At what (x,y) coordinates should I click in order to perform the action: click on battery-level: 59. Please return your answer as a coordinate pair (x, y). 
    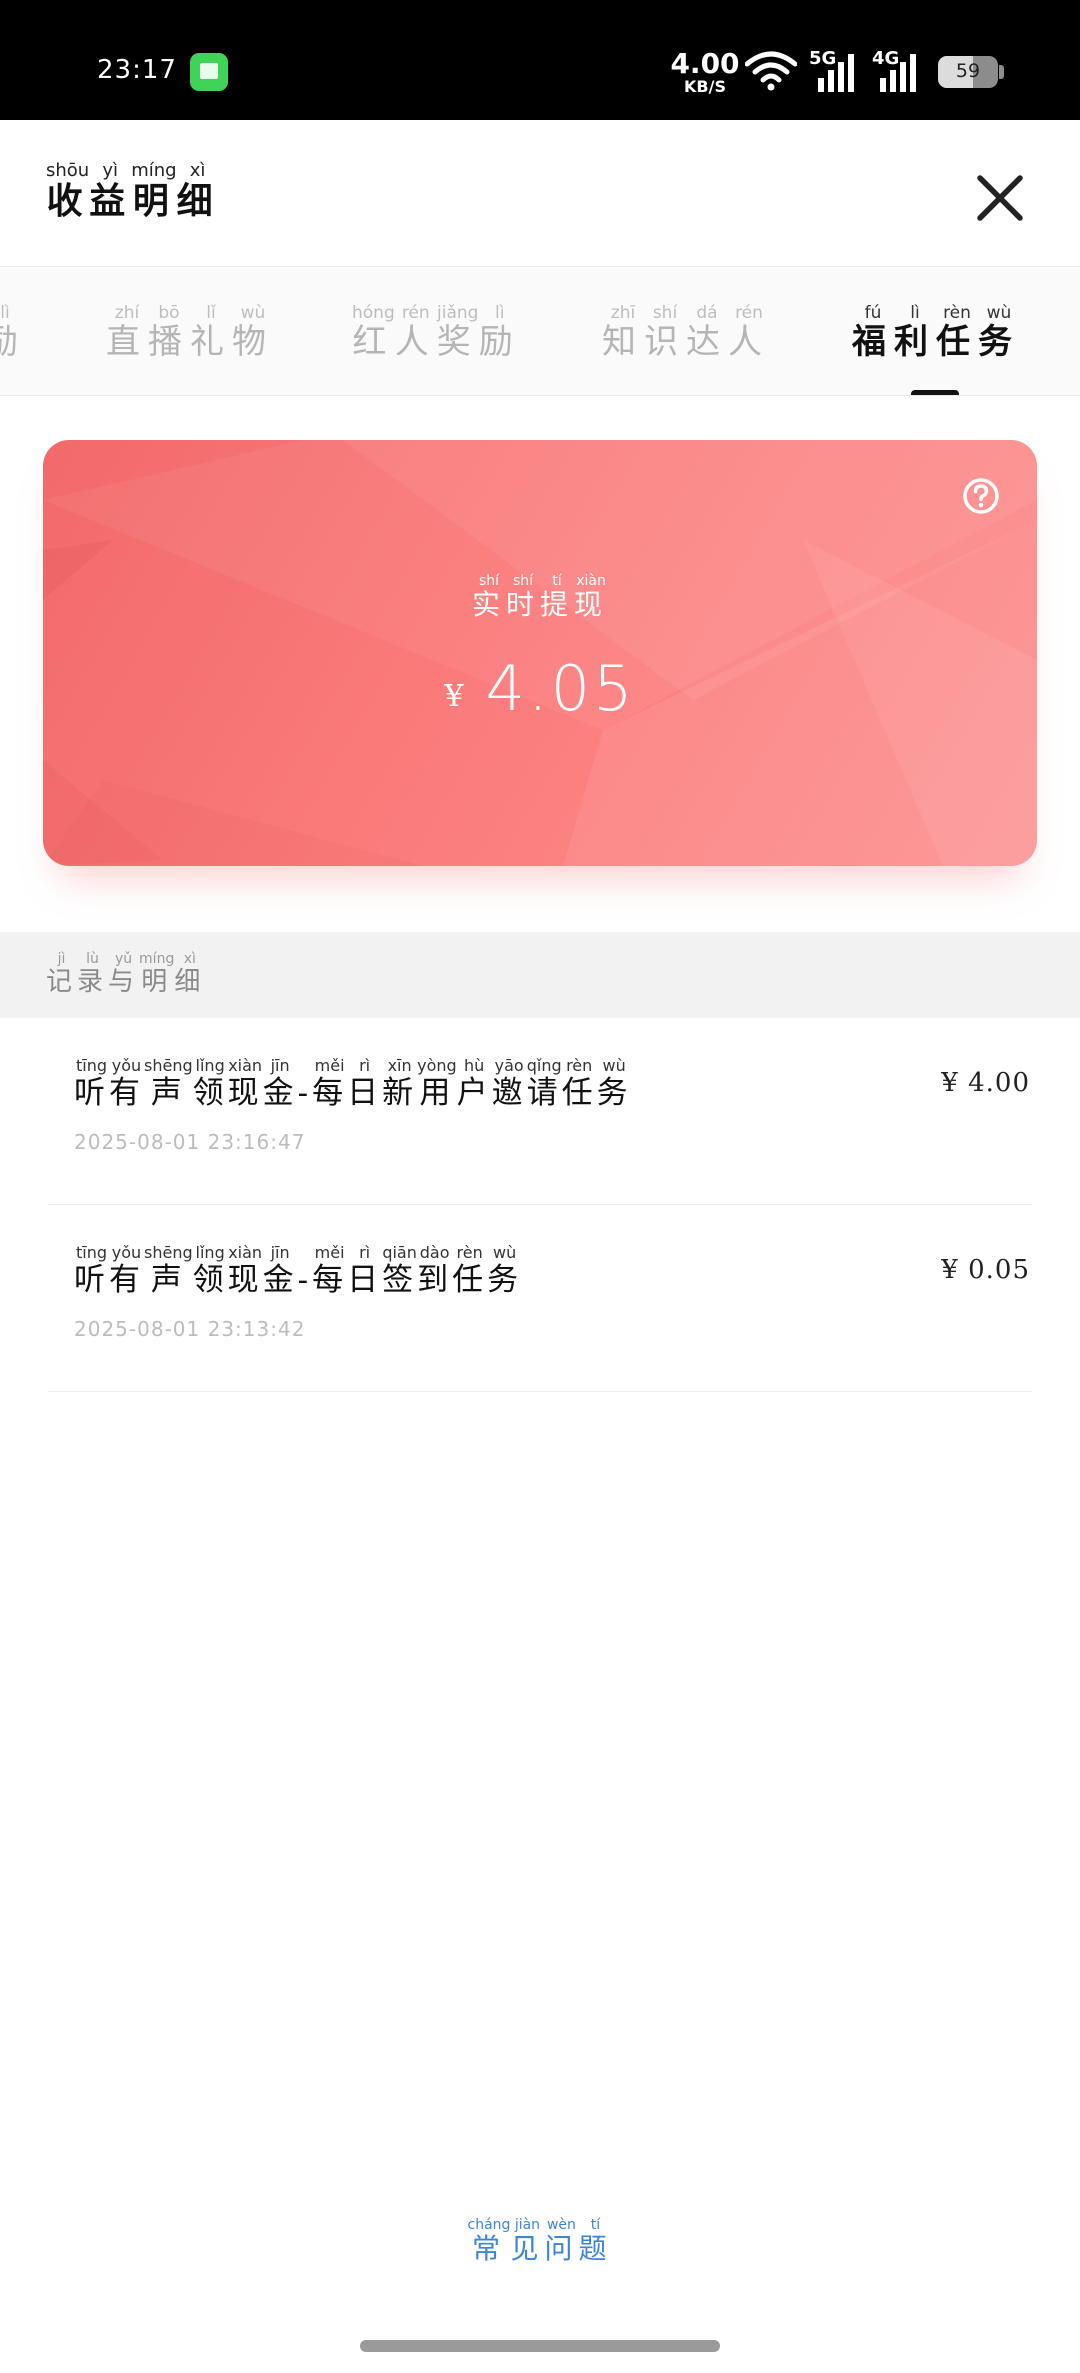
    Looking at the image, I should click on (968, 71).